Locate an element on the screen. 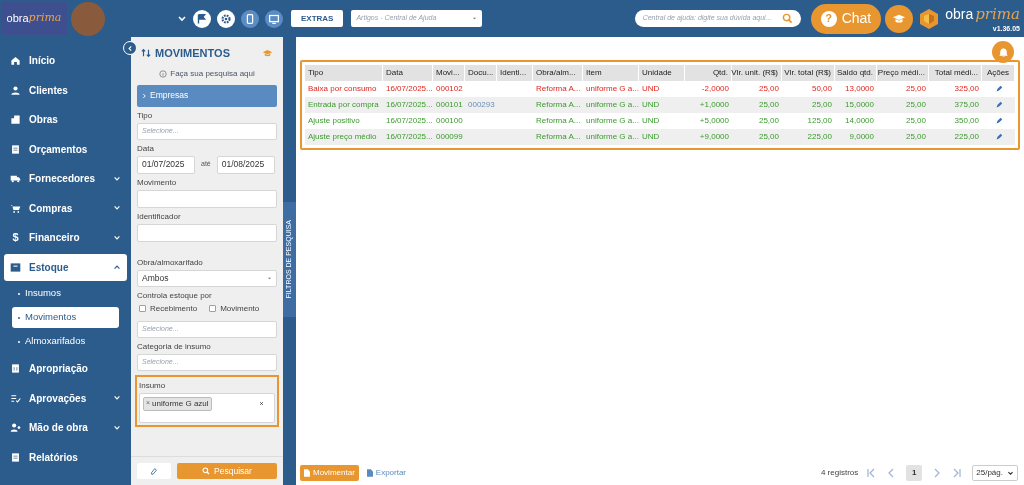  panel-title: MOVIMENTOS is located at coordinates (193, 53).